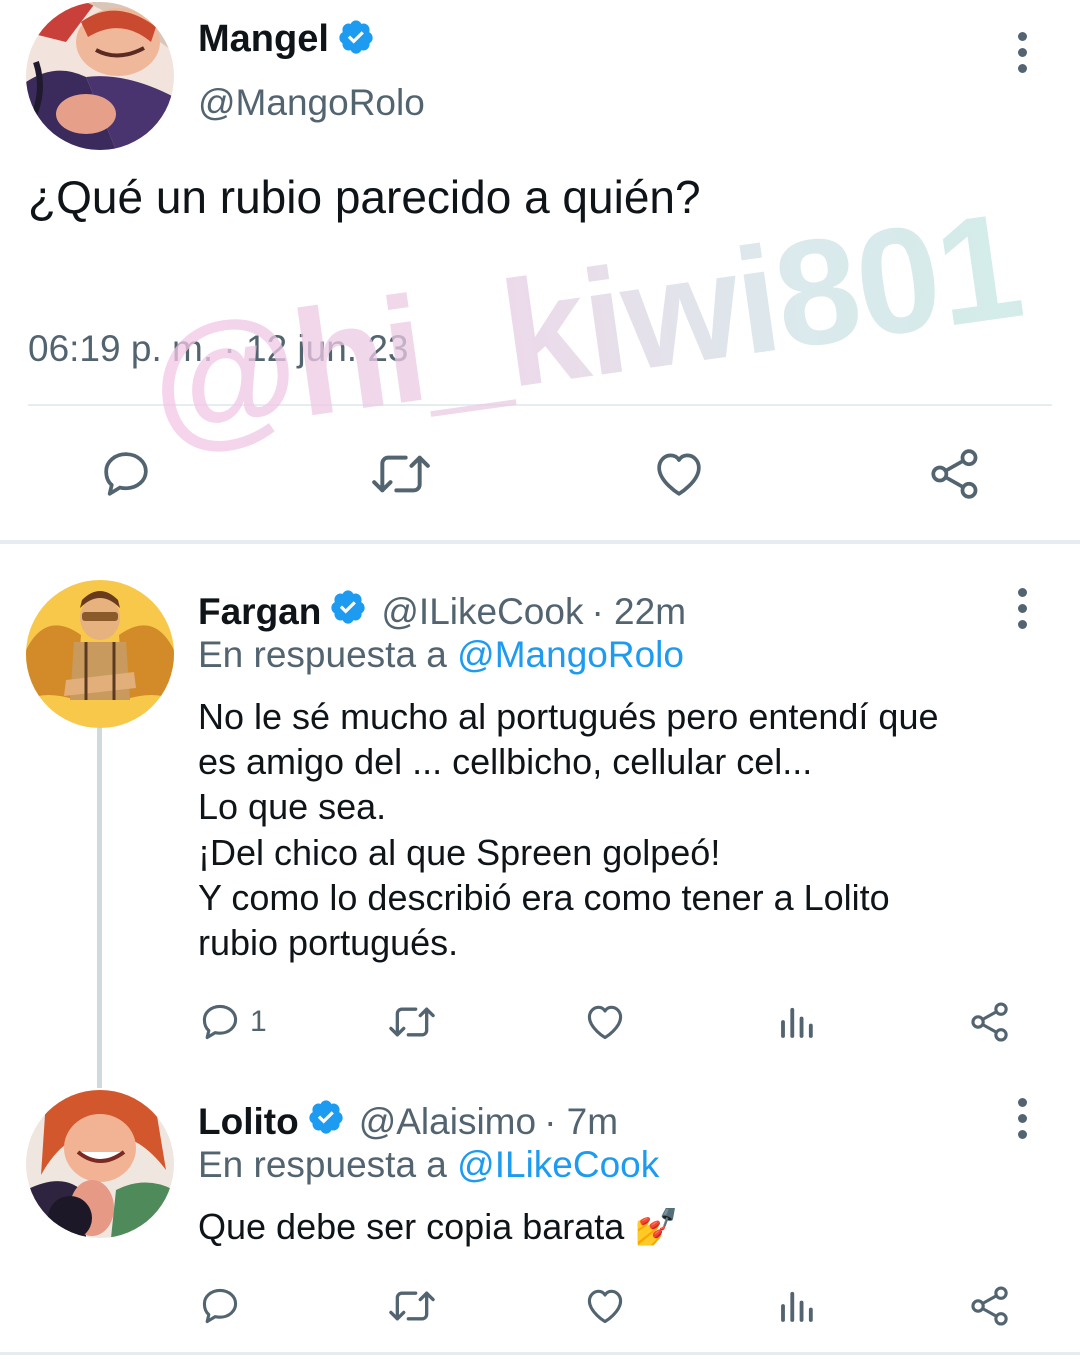 The height and width of the screenshot is (1369, 1080). I want to click on replying-to: En respuesta a @MangoRolo, so click(441, 655).